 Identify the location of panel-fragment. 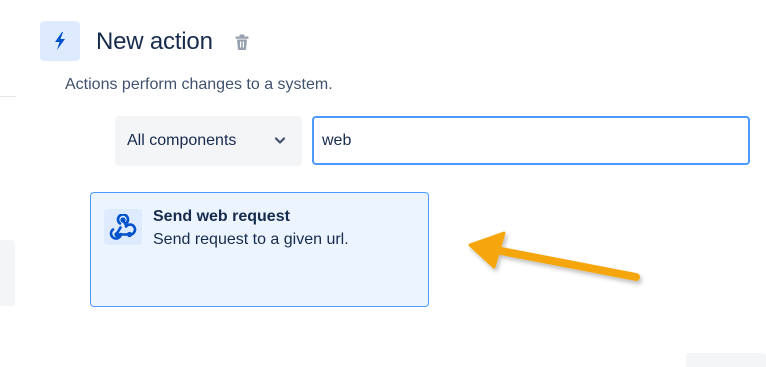
(726, 360).